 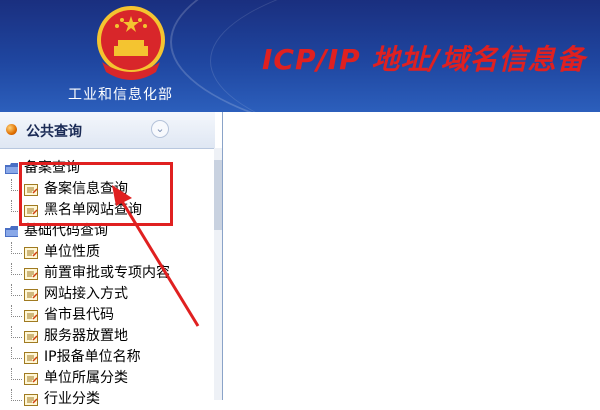 What do you see at coordinates (218, 195) in the screenshot?
I see `scrollbar-thumb` at bounding box center [218, 195].